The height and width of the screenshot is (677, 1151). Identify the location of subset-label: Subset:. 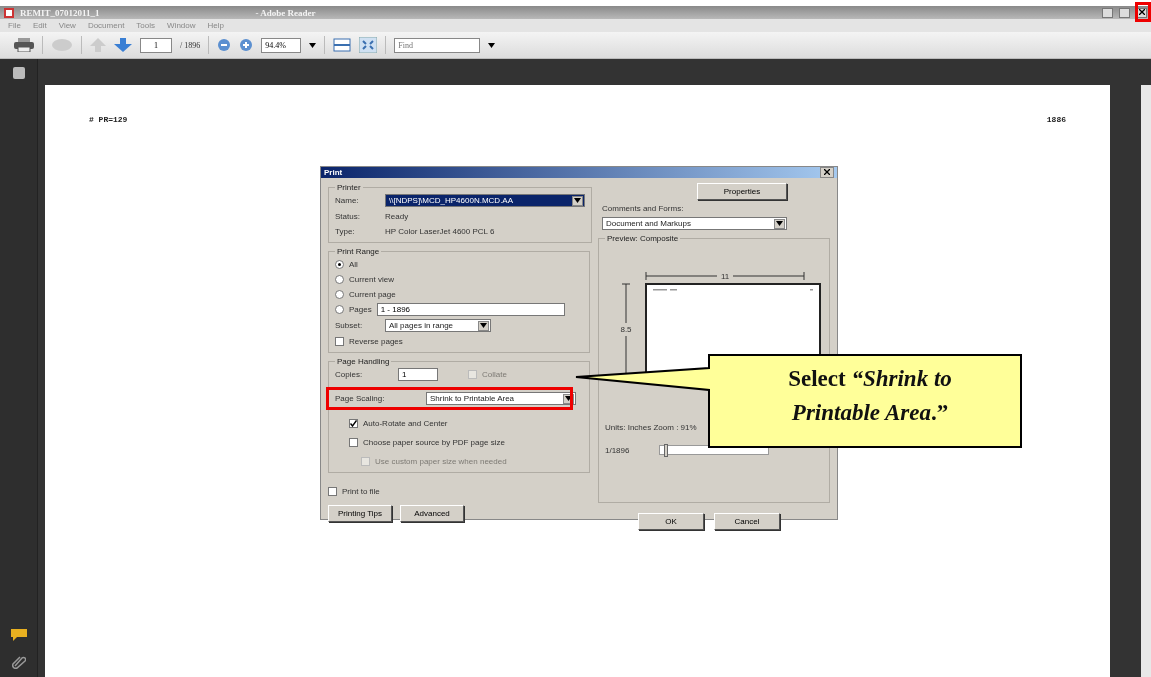
(349, 325).